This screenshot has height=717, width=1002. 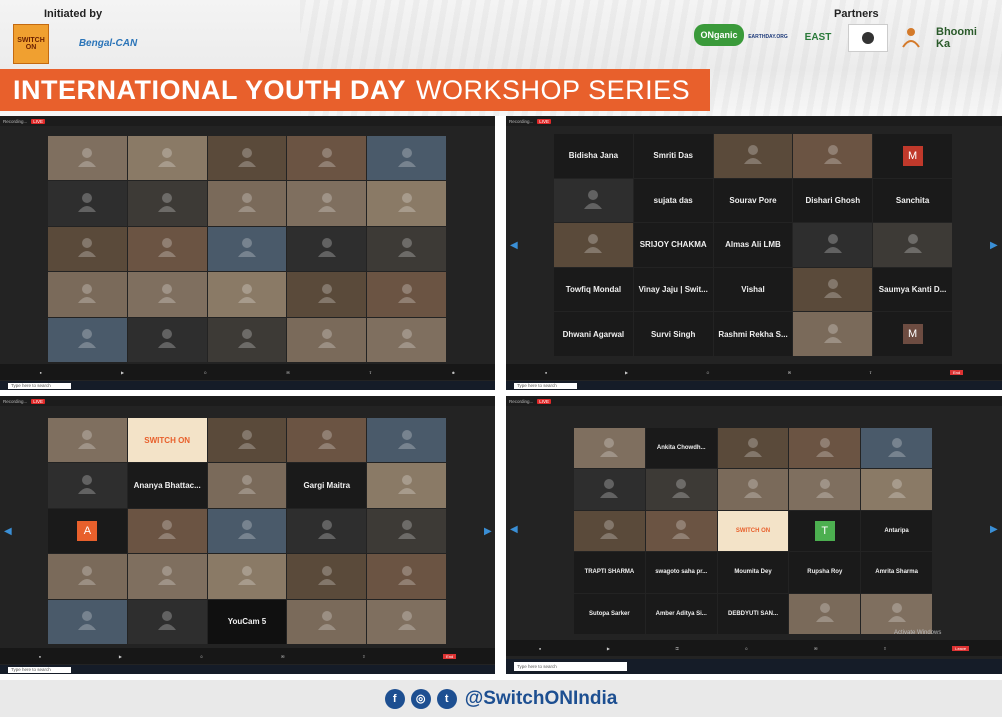 What do you see at coordinates (673, 156) in the screenshot?
I see `video-tile: Smriti Das` at bounding box center [673, 156].